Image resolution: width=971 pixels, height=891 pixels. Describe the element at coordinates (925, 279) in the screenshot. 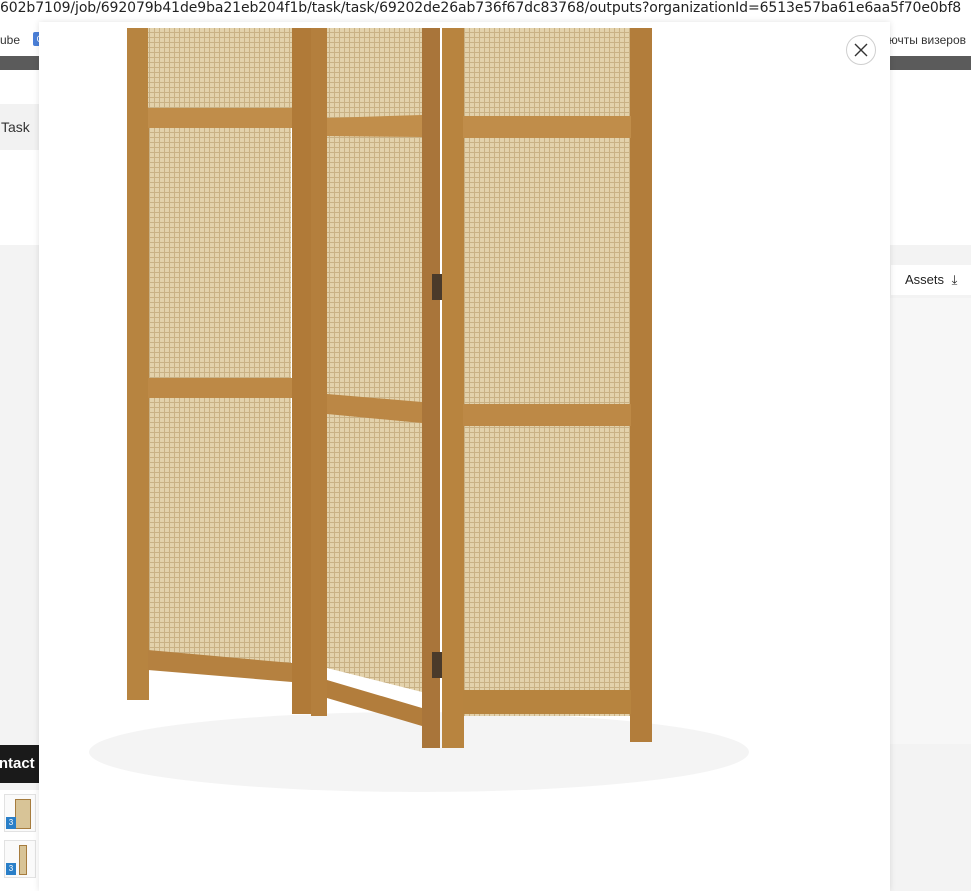

I see `assets-label: Assets` at that location.